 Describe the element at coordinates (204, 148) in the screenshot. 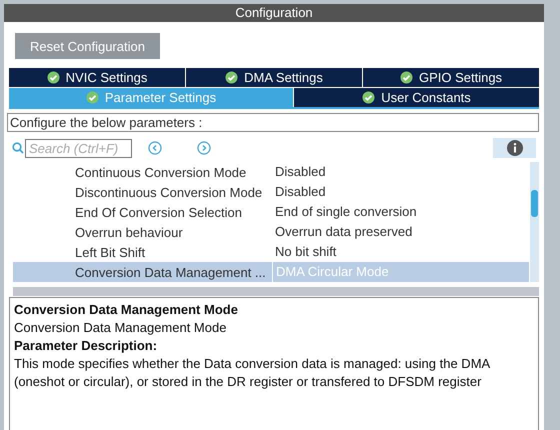

I see `next-icon` at that location.